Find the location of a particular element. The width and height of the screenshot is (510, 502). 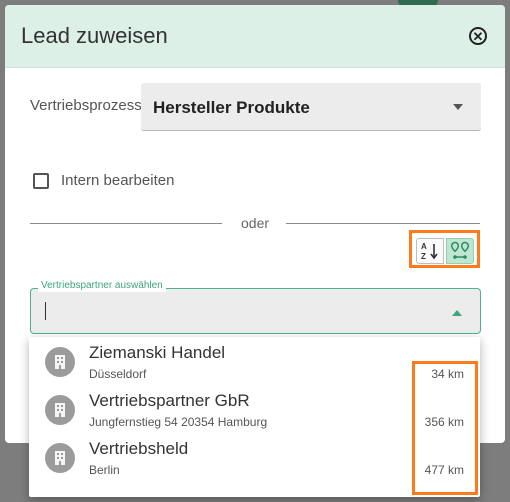

sort-alpha-icon: A Z is located at coordinates (429, 251).